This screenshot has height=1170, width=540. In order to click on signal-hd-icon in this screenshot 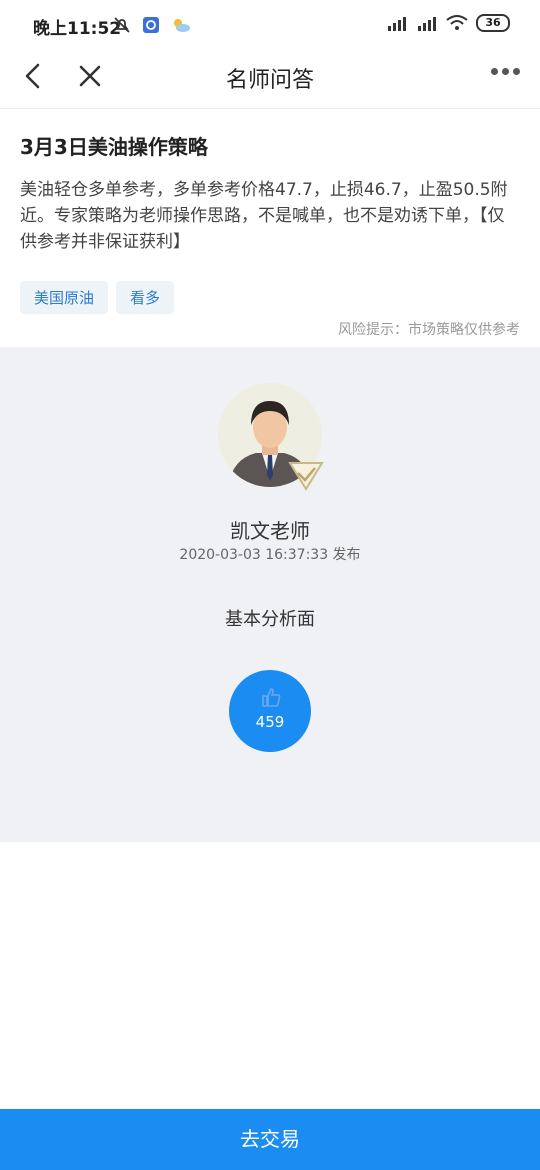, I will do `click(397, 24)`.